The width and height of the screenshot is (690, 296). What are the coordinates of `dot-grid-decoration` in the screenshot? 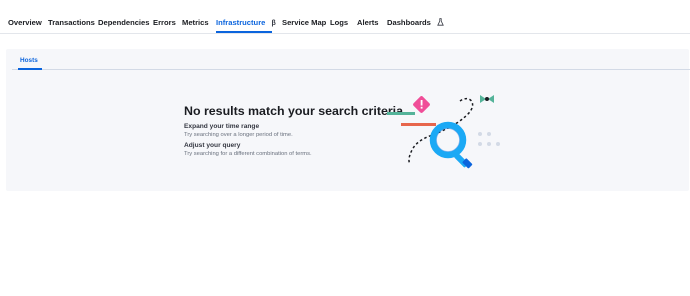 It's located at (489, 139).